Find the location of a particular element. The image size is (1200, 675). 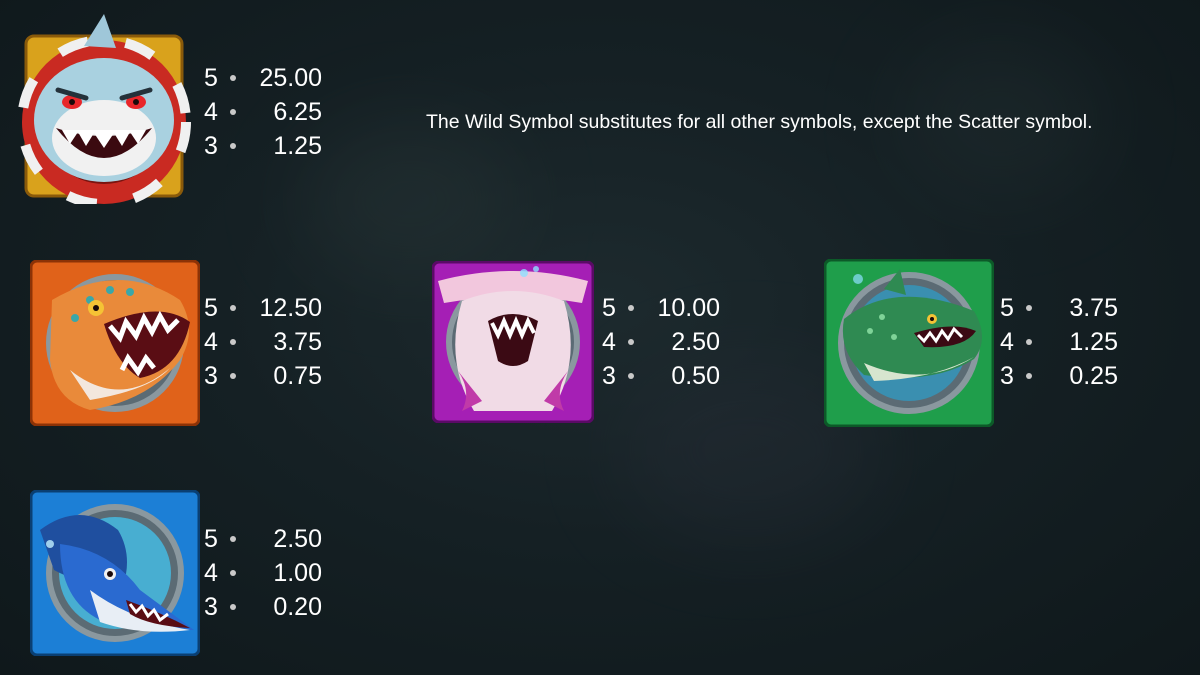

pink-hammerhead-paytable: 5 10.00 4 2.50 3 0.50 is located at coordinates (661, 342).